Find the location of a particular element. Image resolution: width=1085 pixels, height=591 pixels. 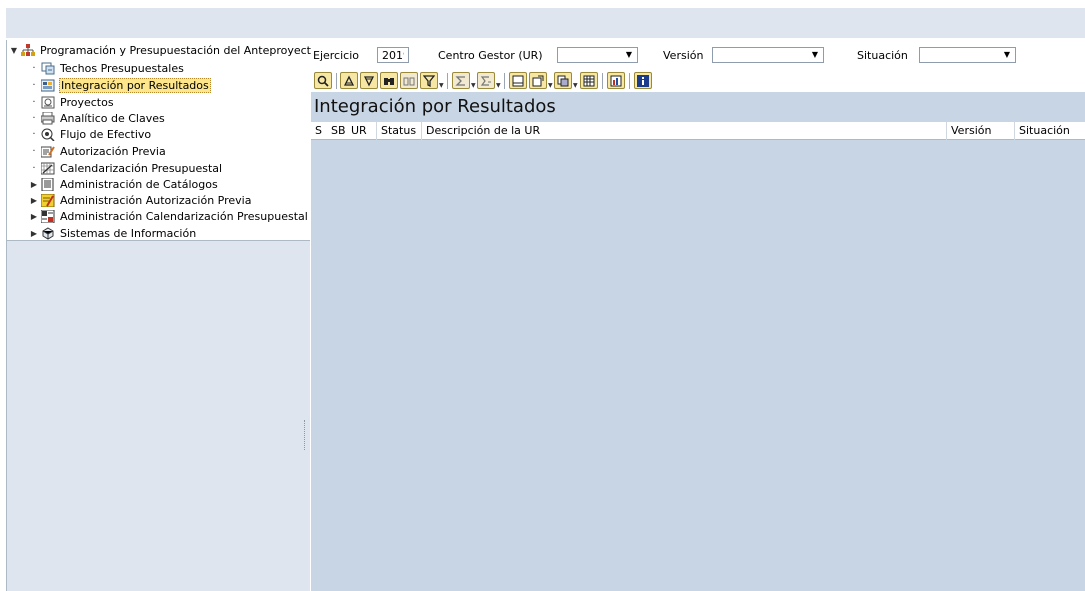

filter-dropdown-arrow-icon: ▼ is located at coordinates (441, 85).